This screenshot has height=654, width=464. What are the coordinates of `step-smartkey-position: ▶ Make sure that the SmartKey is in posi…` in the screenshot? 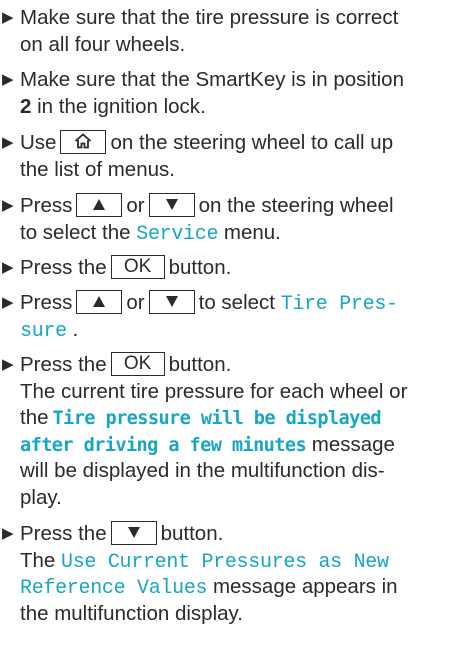 It's located at (232, 93).